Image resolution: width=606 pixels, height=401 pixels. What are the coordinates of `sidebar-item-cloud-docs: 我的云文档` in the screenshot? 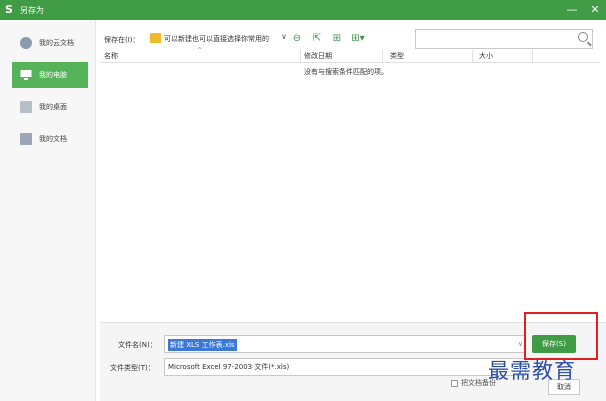 It's located at (50, 43).